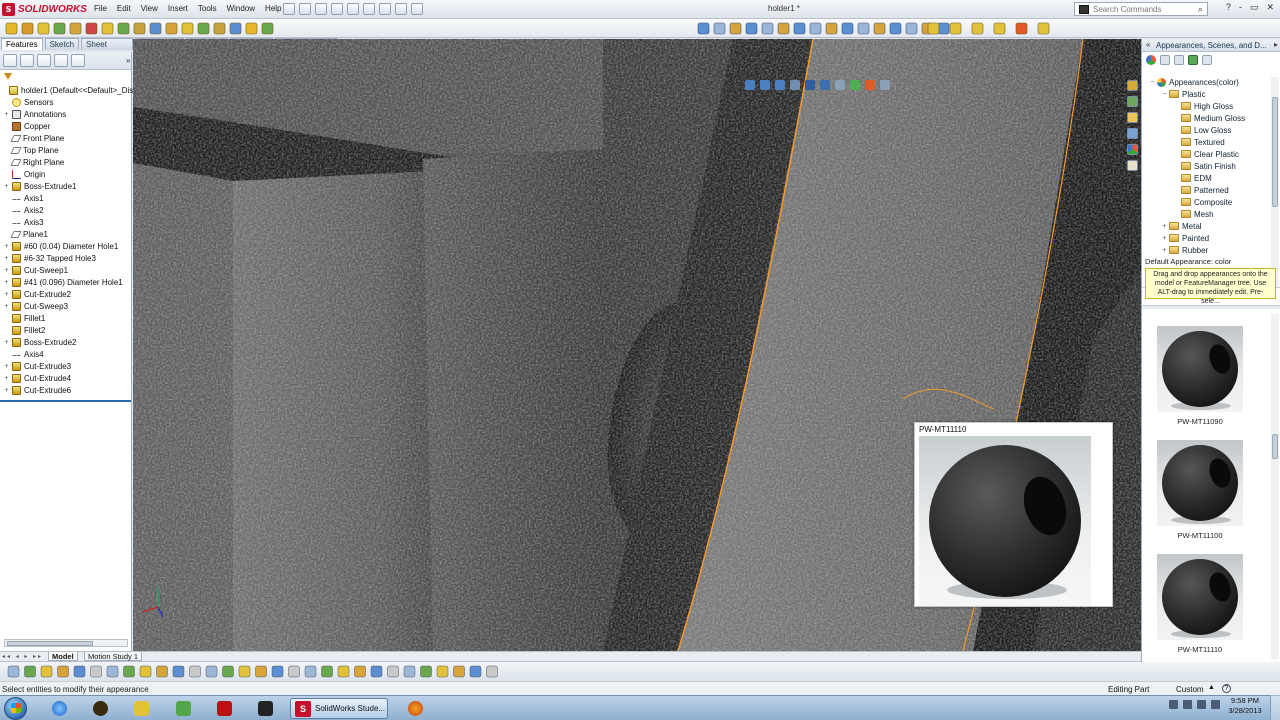 This screenshot has height=720, width=1280. Describe the element at coordinates (91, 28) in the screenshot. I see `extruded-cut-icon` at that location.